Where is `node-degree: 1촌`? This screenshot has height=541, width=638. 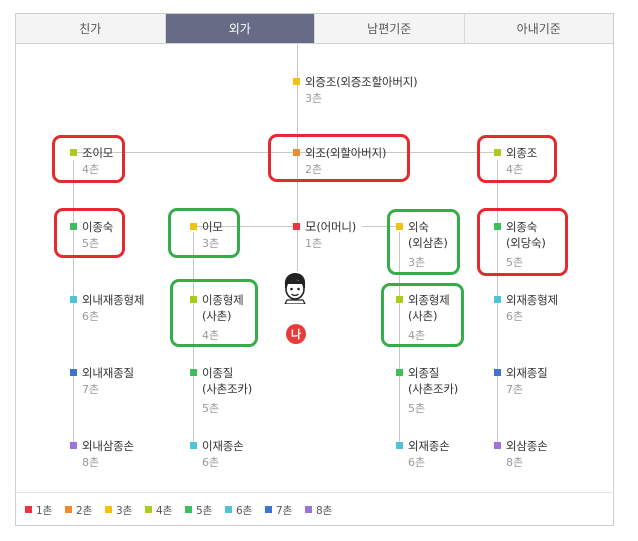
node-degree: 1촌 is located at coordinates (314, 243).